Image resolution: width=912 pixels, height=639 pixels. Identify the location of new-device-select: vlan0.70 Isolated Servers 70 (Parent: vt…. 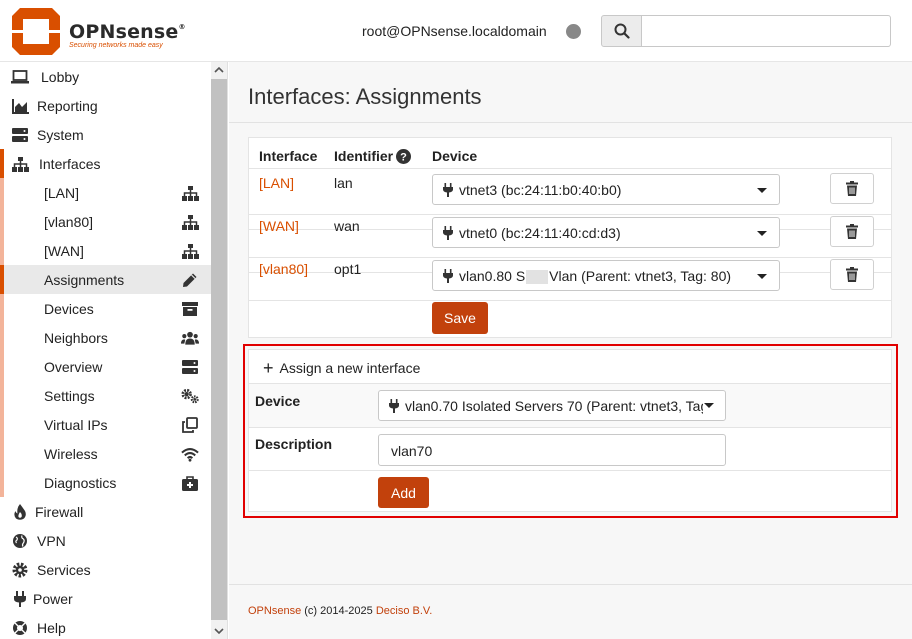
(552, 405).